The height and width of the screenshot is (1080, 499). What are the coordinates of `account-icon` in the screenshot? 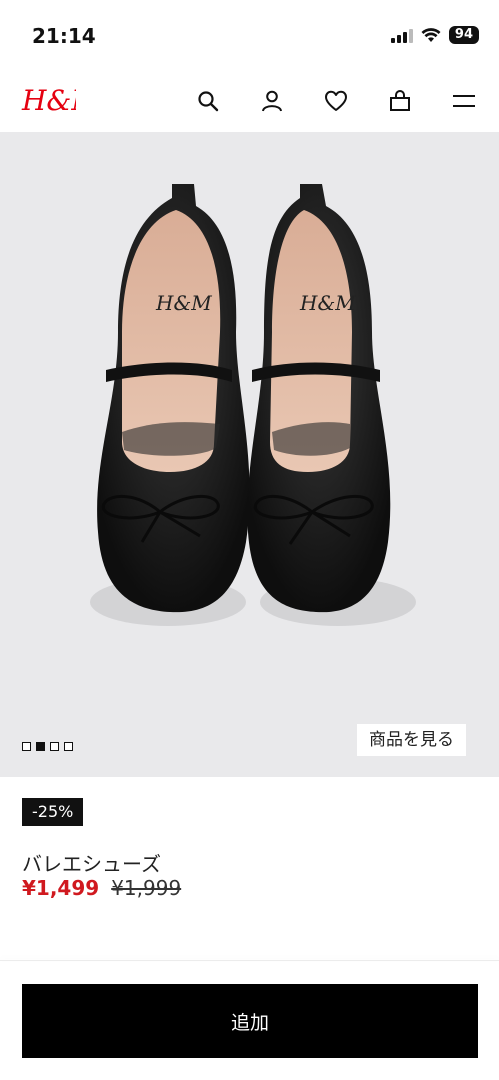 It's located at (272, 101).